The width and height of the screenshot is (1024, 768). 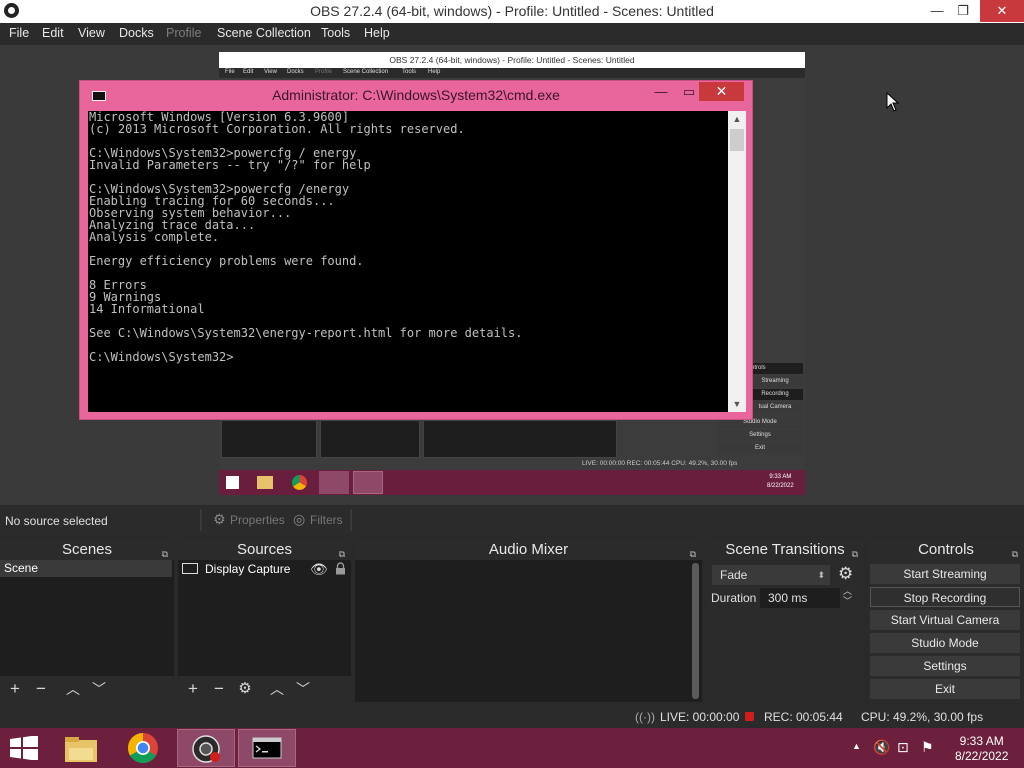 What do you see at coordinates (661, 92) in the screenshot?
I see `cmd-minimize-button: —` at bounding box center [661, 92].